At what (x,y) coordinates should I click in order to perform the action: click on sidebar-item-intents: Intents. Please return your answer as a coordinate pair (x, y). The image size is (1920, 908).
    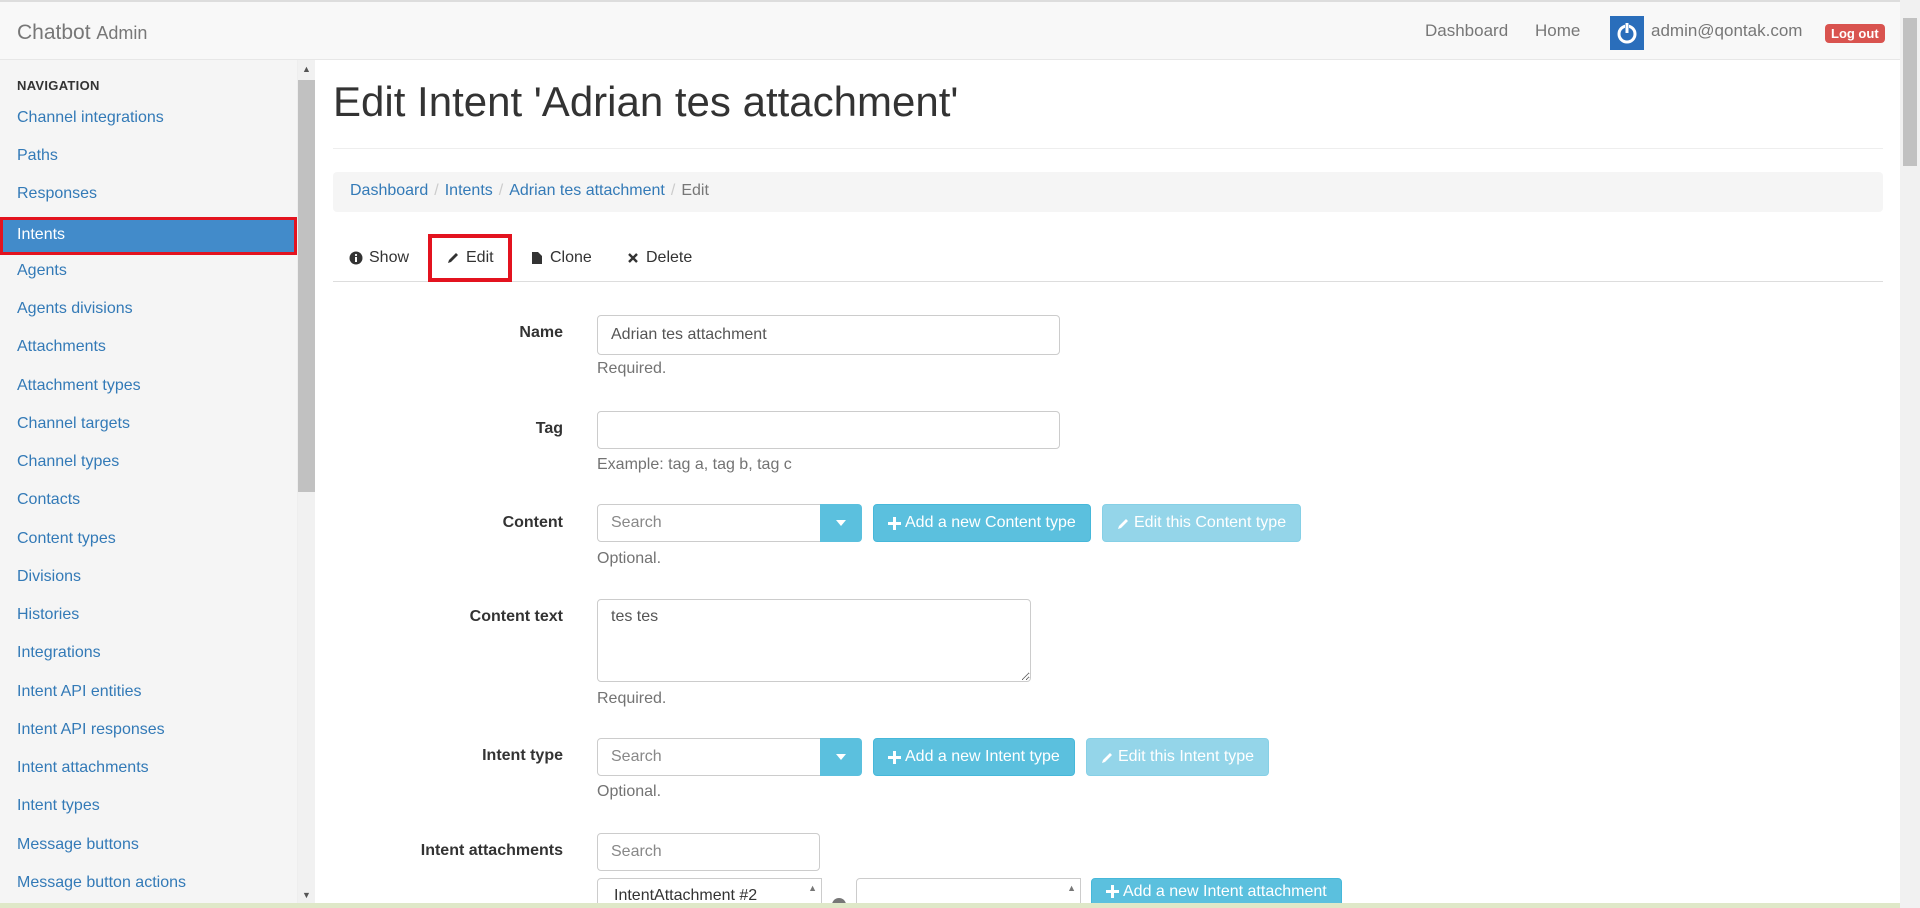
    Looking at the image, I should click on (148, 236).